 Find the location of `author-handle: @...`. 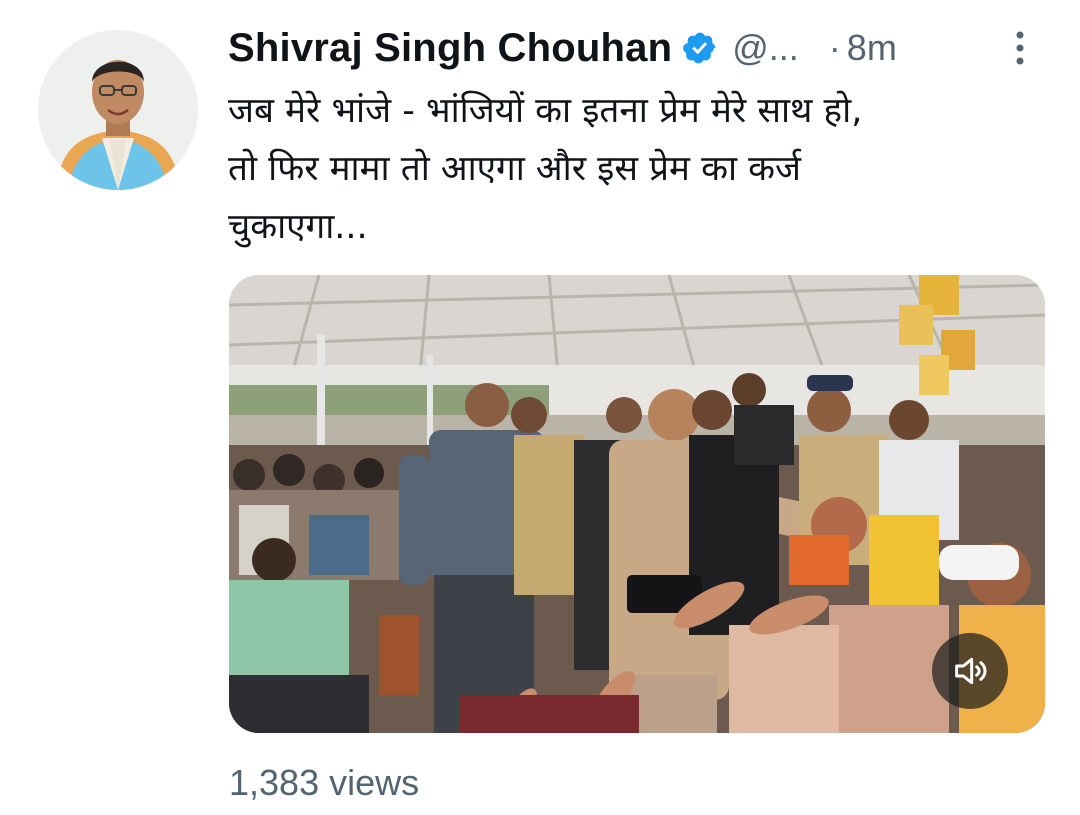

author-handle: @... is located at coordinates (765, 48).